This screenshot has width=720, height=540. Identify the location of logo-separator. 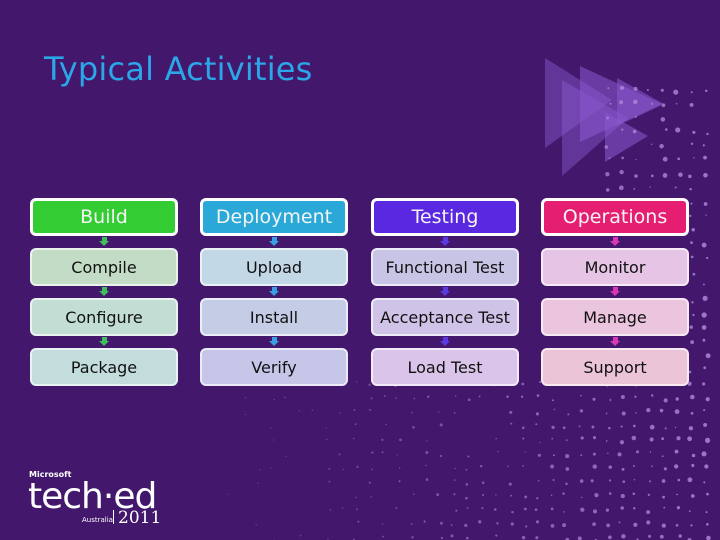
(113, 517).